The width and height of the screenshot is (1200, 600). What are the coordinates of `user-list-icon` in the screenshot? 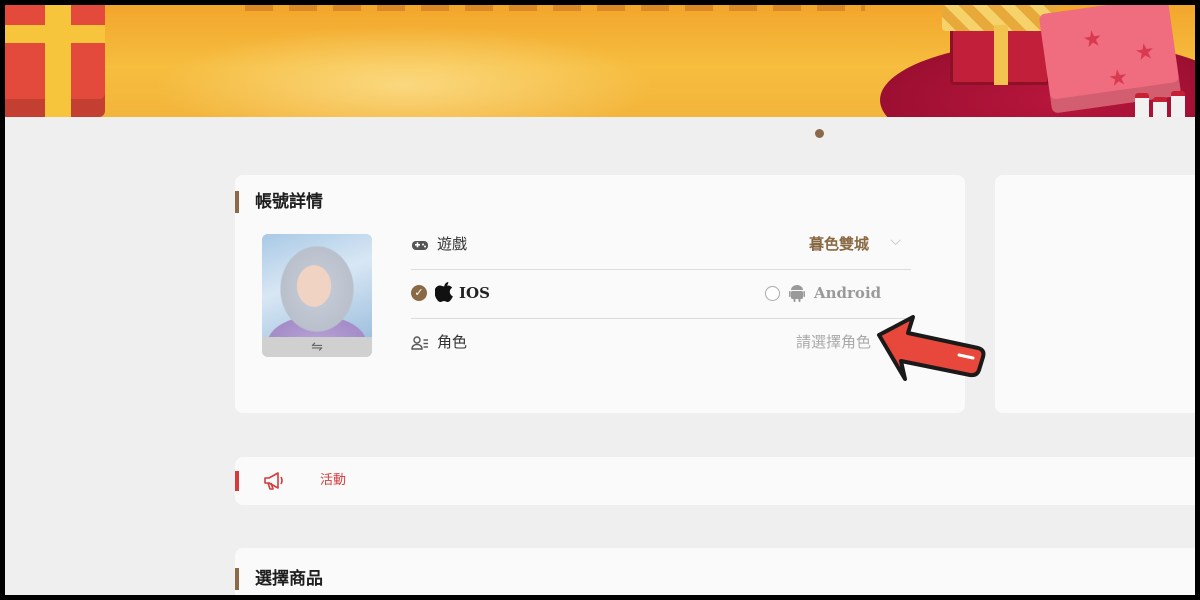 It's located at (419, 343).